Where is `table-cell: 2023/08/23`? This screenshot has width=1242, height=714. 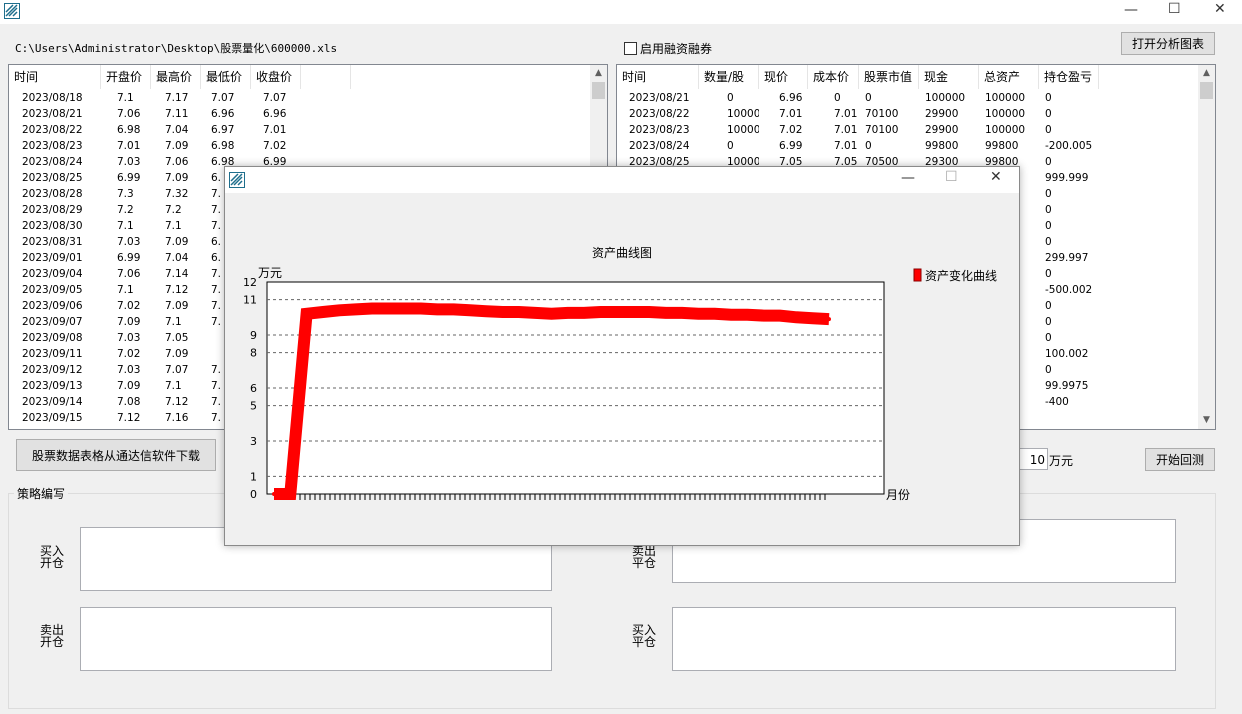
table-cell: 2023/08/23 is located at coordinates (52, 146).